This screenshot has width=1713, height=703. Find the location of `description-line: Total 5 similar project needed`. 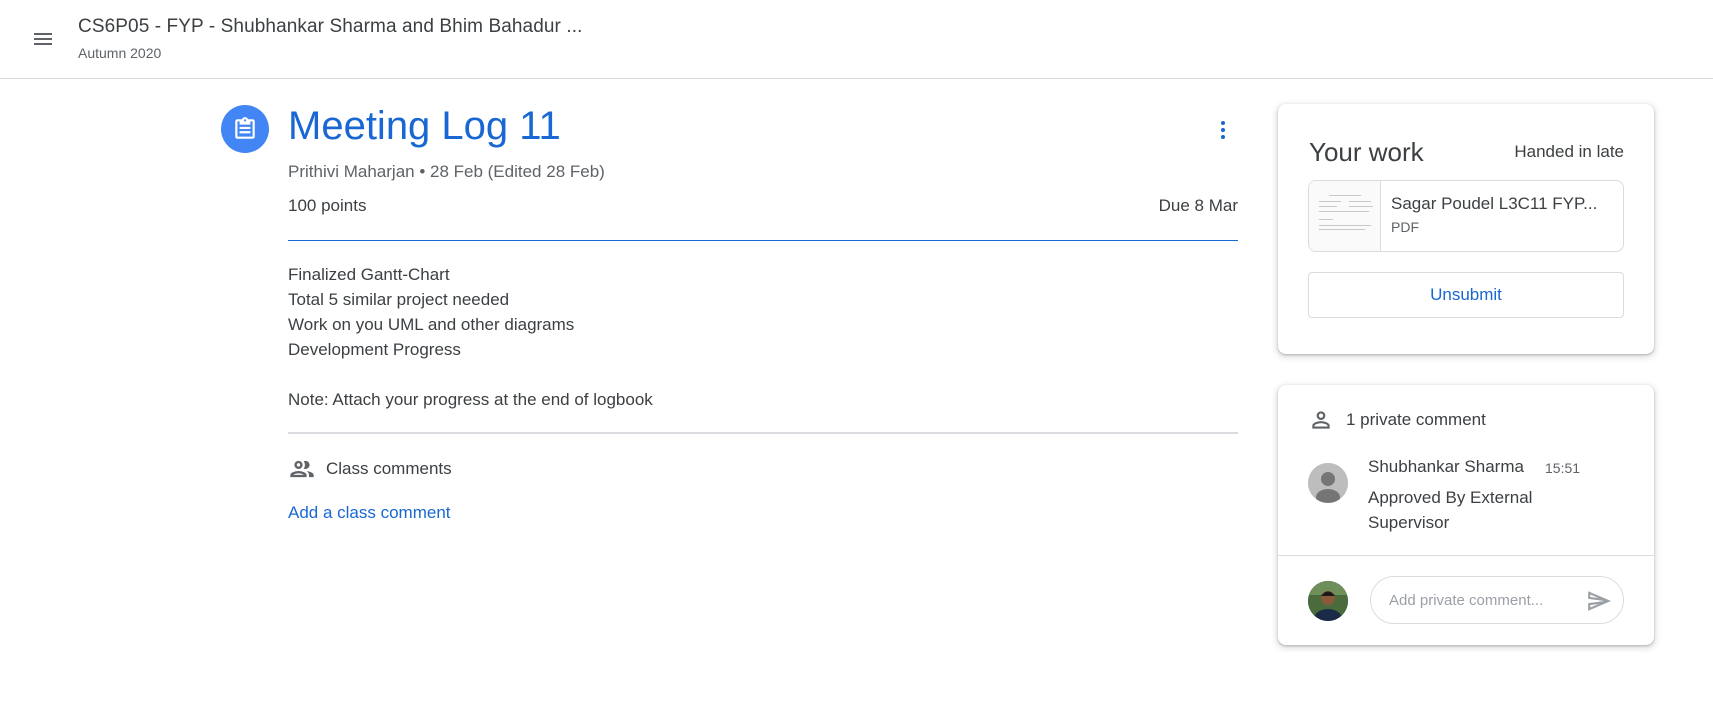

description-line: Total 5 similar project needed is located at coordinates (399, 299).